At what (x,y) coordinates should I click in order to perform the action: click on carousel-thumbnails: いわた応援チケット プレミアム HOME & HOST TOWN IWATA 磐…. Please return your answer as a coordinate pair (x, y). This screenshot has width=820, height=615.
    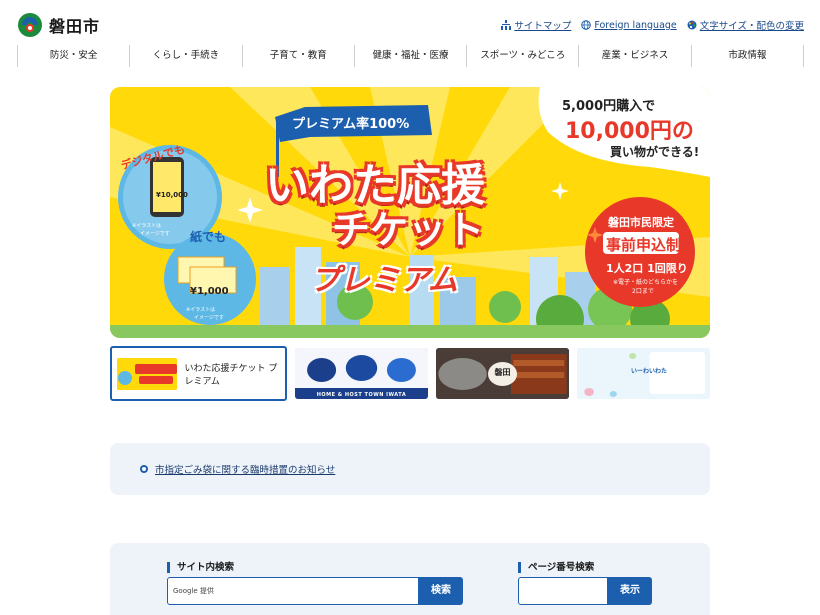
    Looking at the image, I should click on (410, 373).